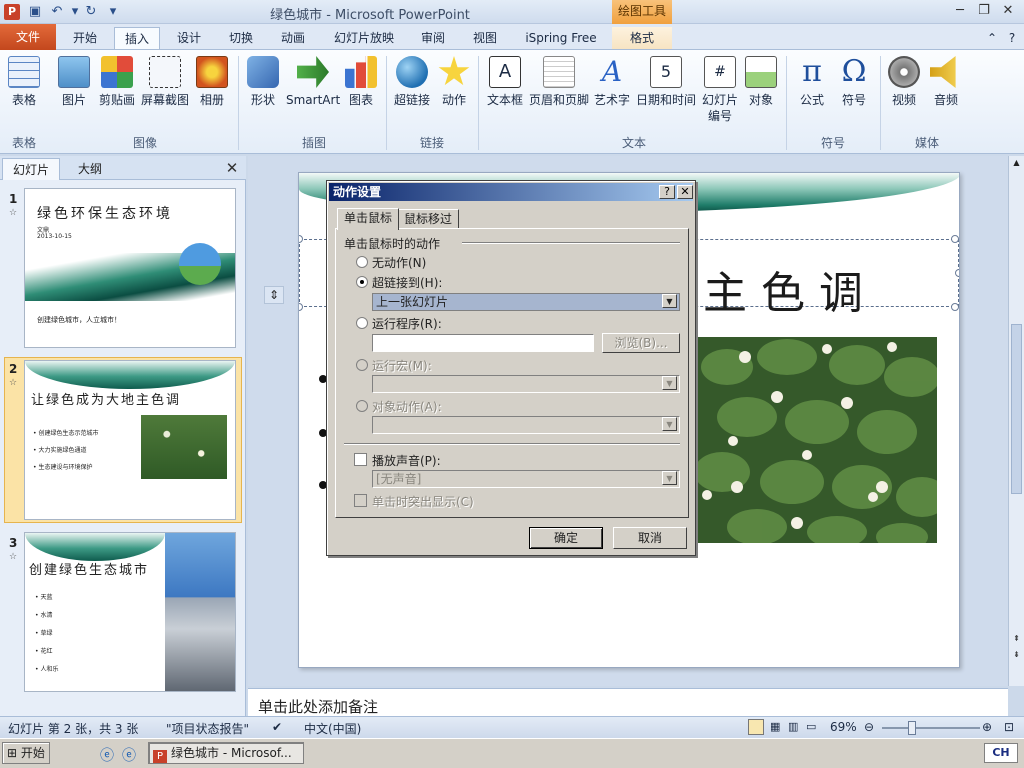  What do you see at coordinates (666, 82) in the screenshot?
I see `date-time-button: 5 日期和时间` at bounding box center [666, 82].